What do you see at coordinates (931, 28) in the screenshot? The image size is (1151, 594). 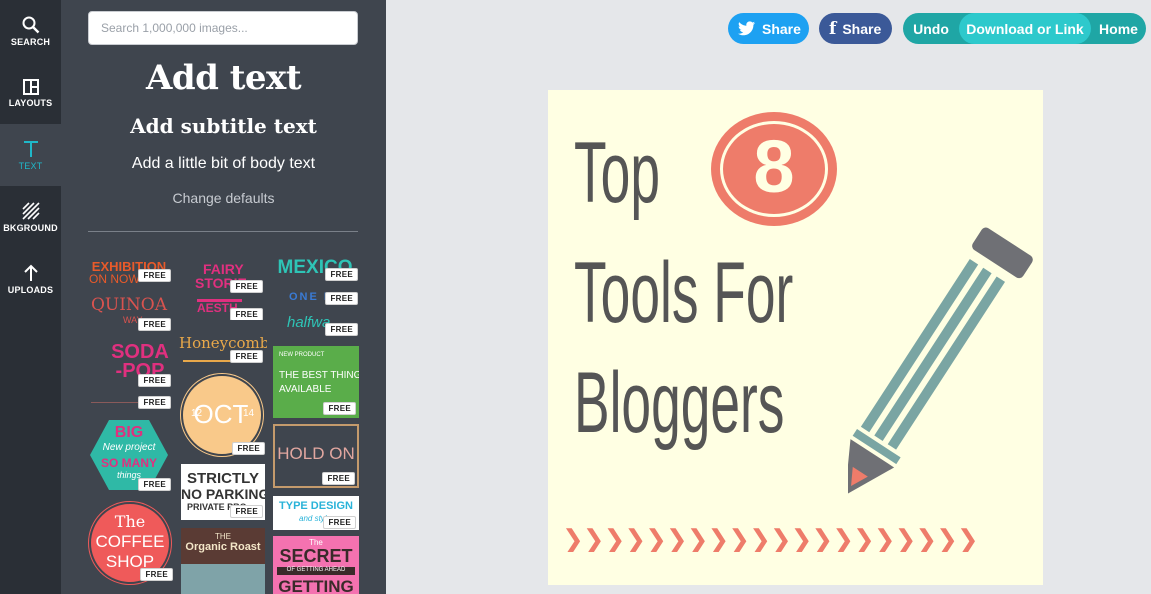 I see `undo-button: Undo` at bounding box center [931, 28].